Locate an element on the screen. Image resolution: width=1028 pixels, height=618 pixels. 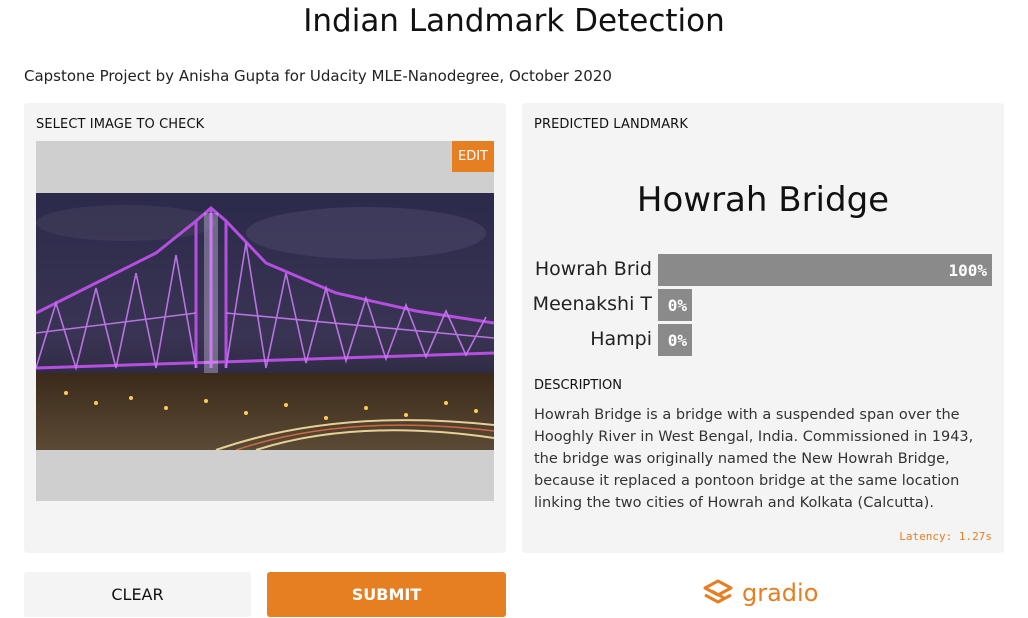
gradio-brand: gradio is located at coordinates (760, 593).